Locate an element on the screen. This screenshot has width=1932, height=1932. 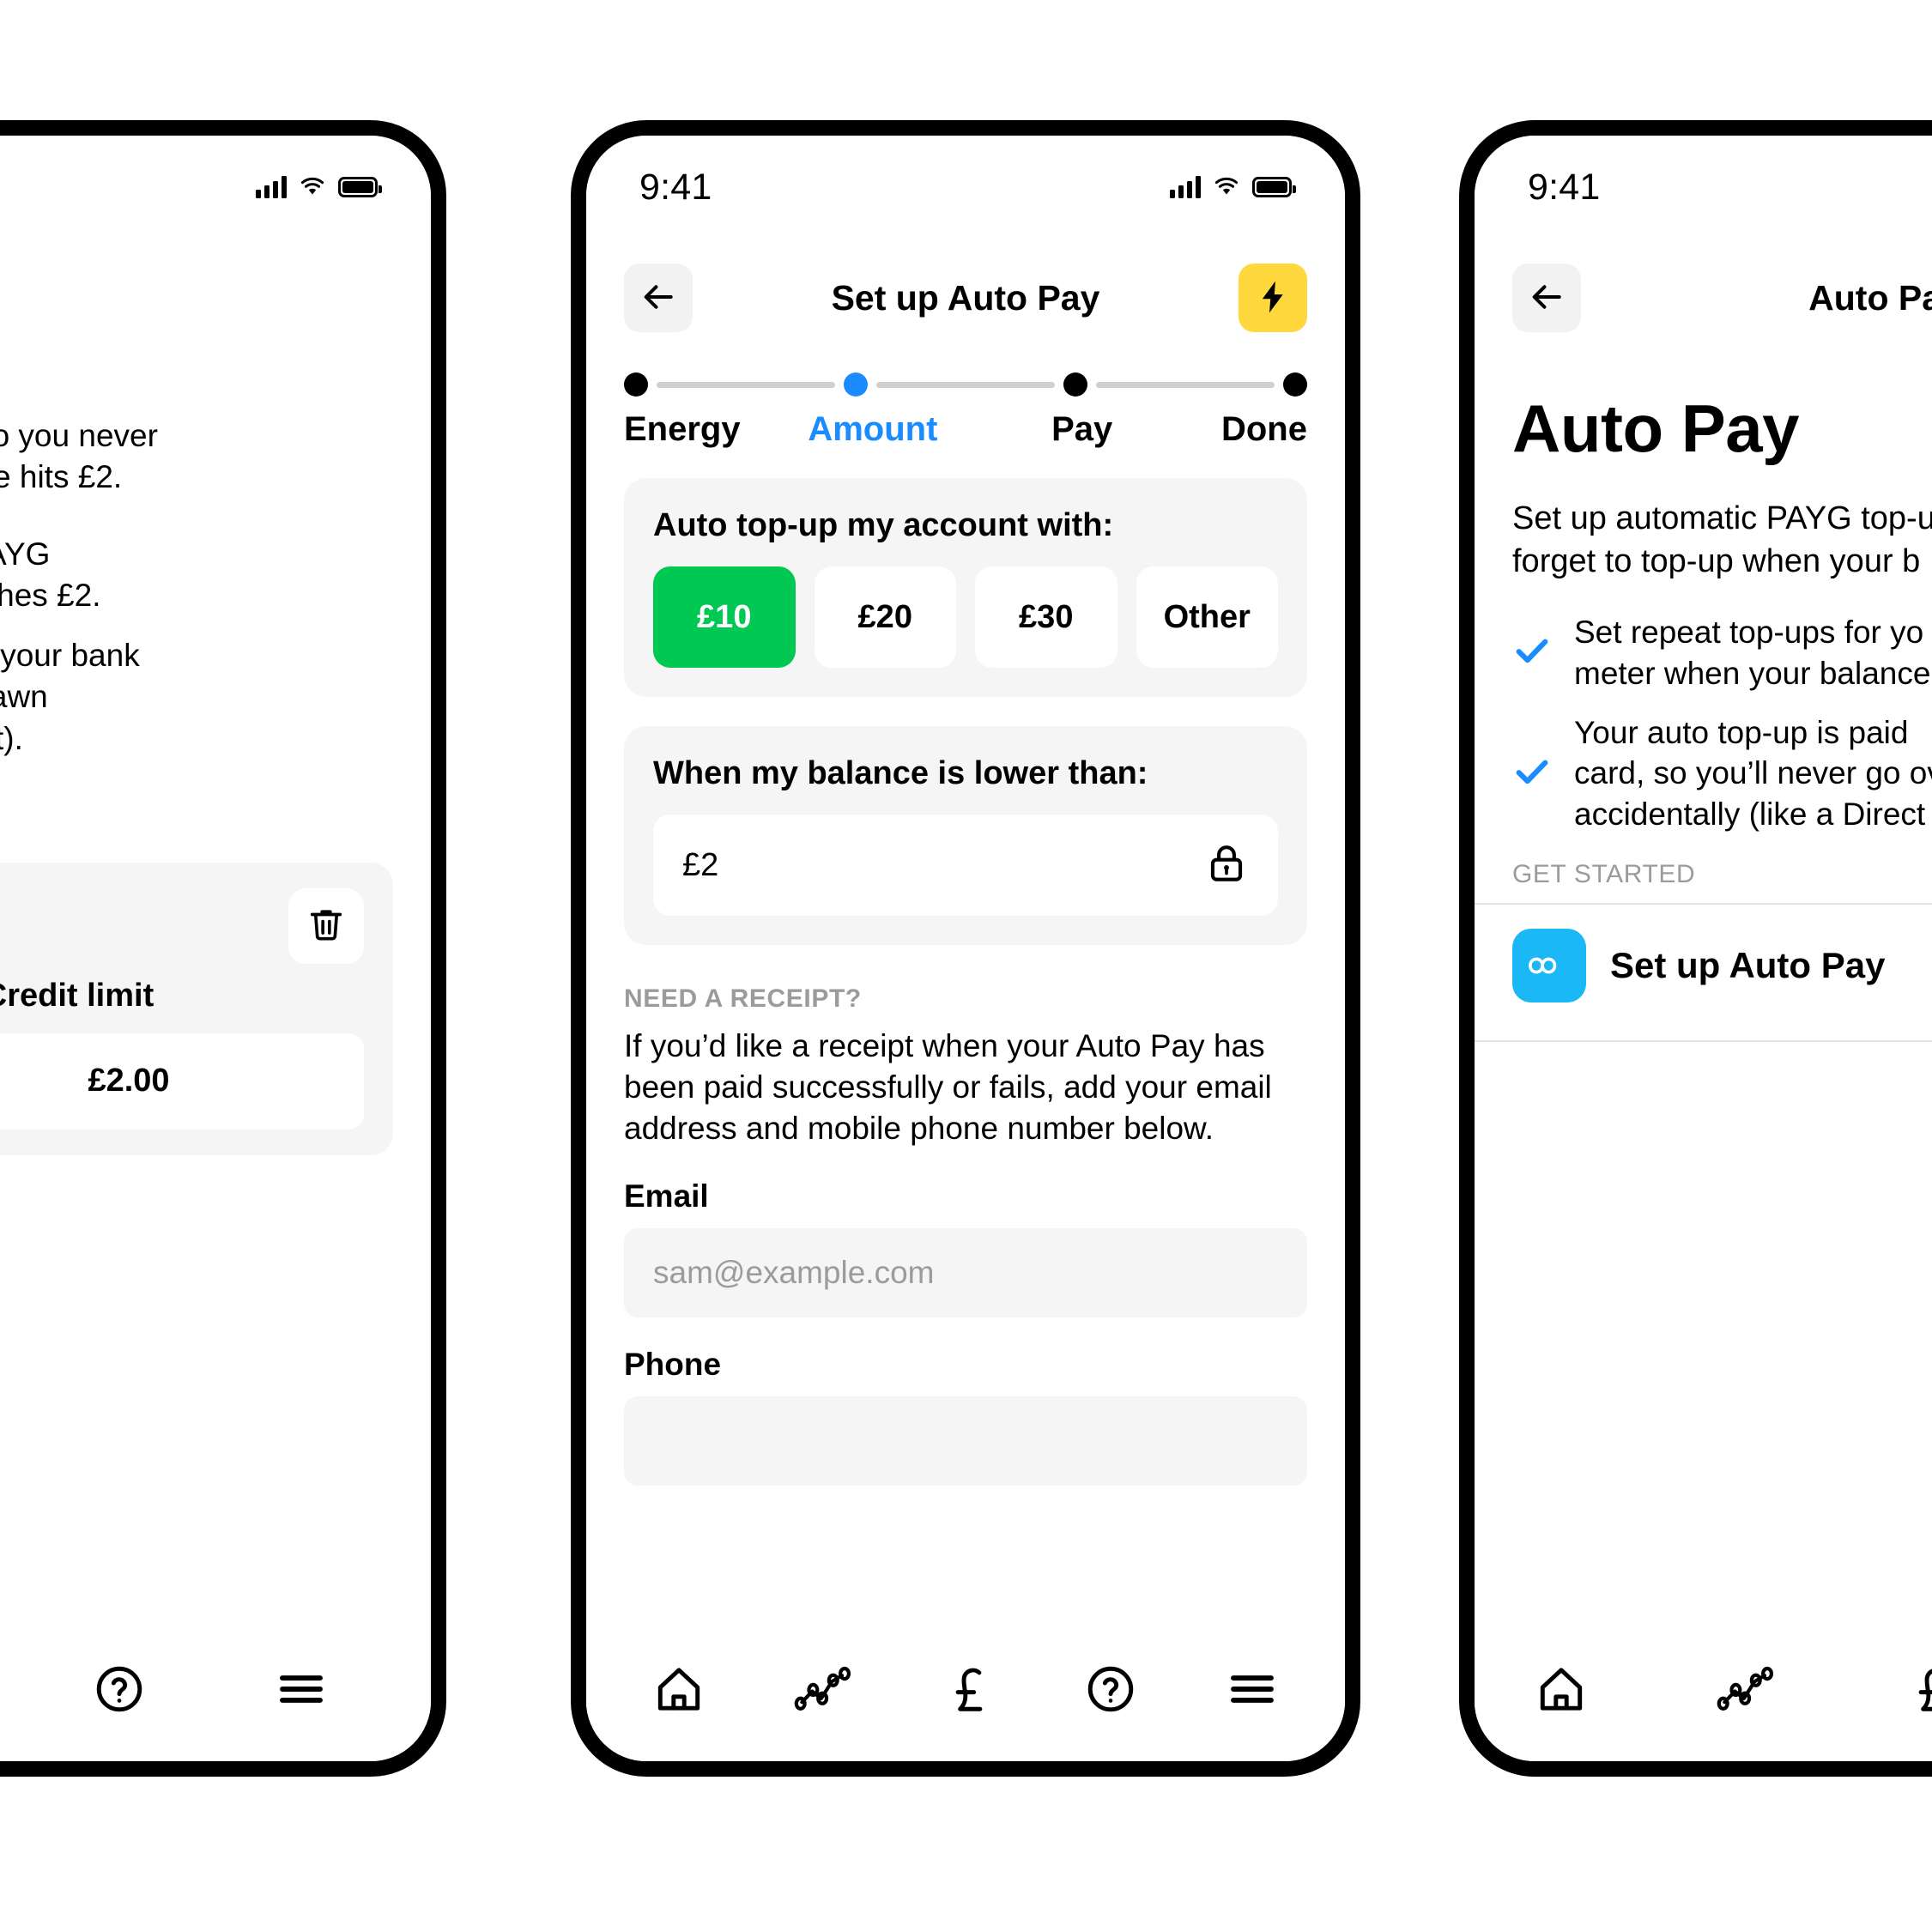
bullet-1-line-2: meter when your balance is located at coordinates (1753, 673).